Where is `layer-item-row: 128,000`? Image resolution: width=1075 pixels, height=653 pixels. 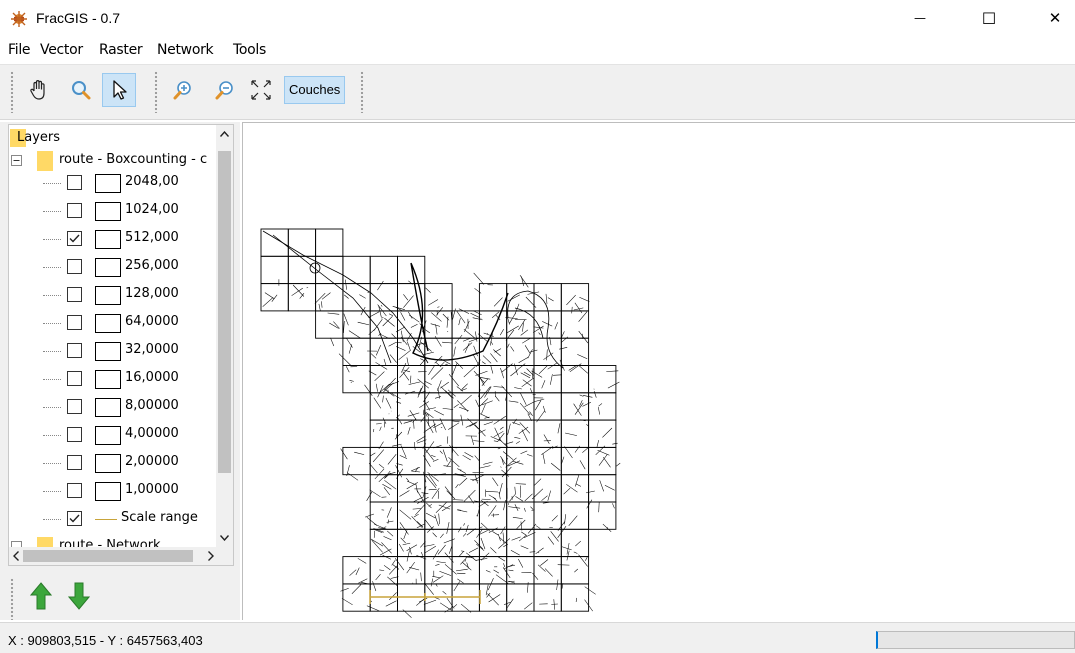 layer-item-row: 128,000 is located at coordinates (113, 295).